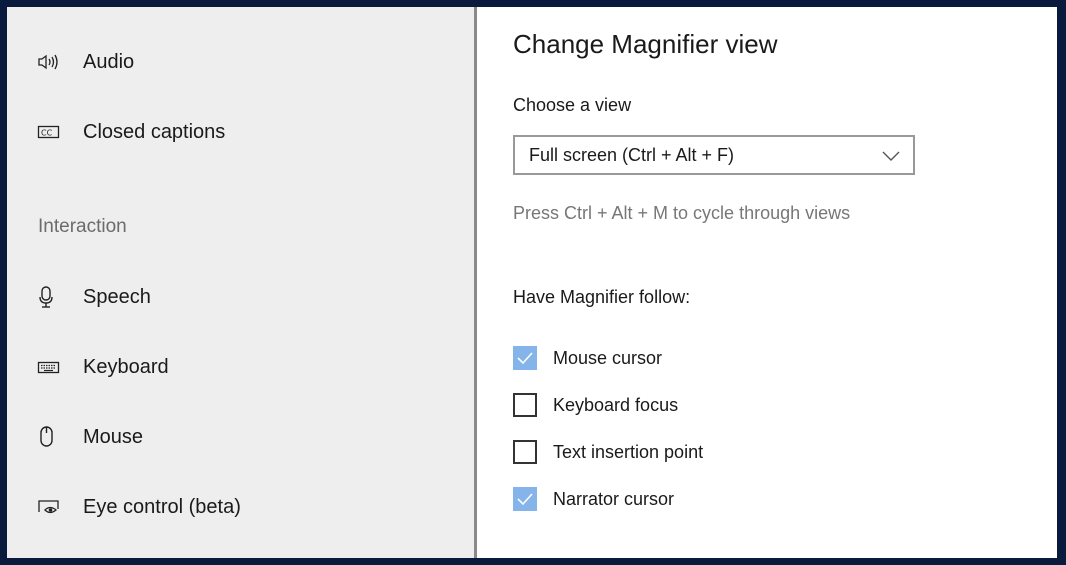 This screenshot has width=1066, height=565. Describe the element at coordinates (632, 154) in the screenshot. I see `view-dropdown-value: Full screen (Ctrl + Alt + F)` at that location.